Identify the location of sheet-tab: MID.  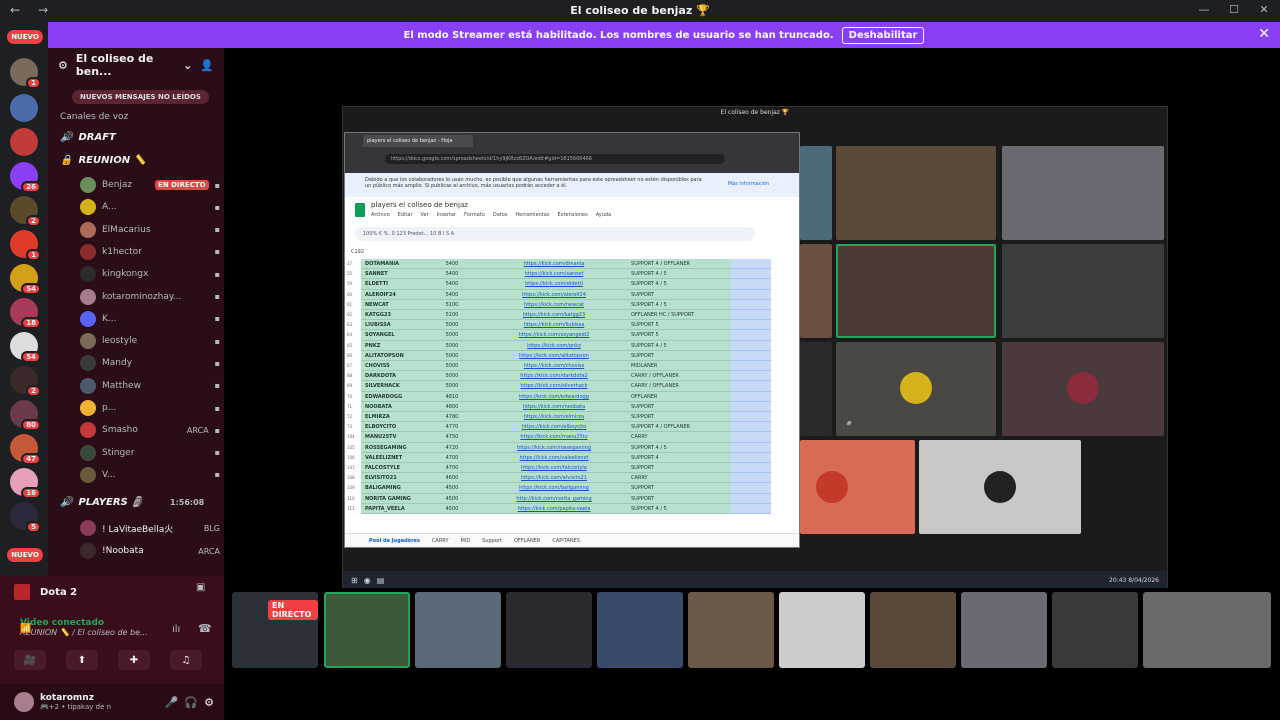
(466, 541).